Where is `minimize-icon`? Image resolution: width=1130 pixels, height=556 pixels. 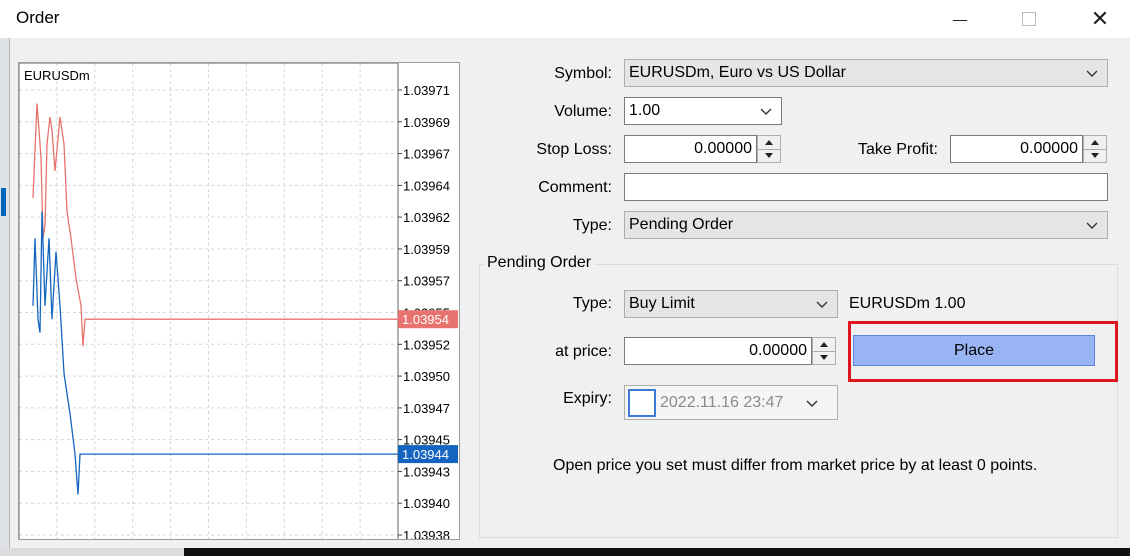
minimize-icon is located at coordinates (960, 20).